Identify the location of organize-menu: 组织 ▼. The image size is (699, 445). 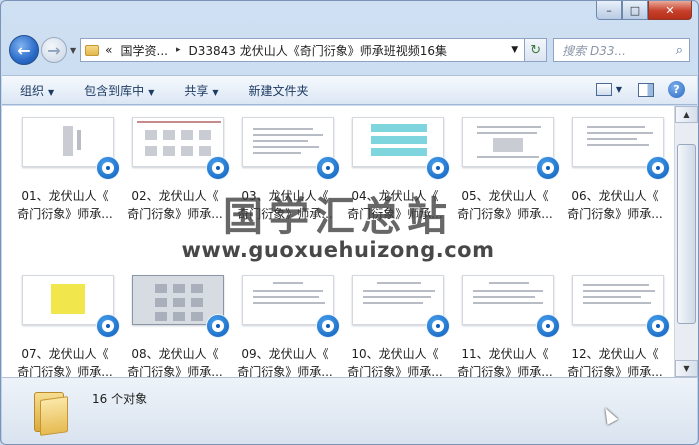
(37, 90).